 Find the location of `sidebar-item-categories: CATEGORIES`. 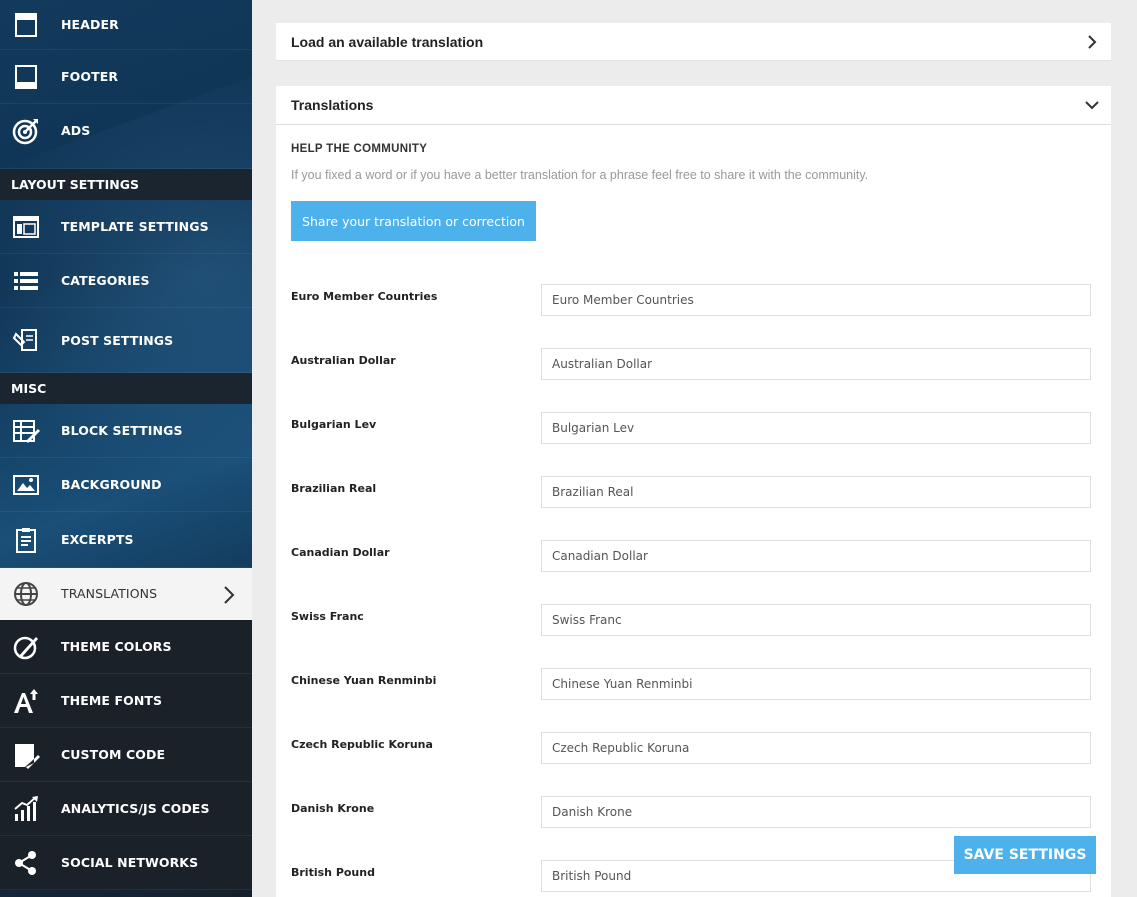

sidebar-item-categories: CATEGORIES is located at coordinates (126, 281).